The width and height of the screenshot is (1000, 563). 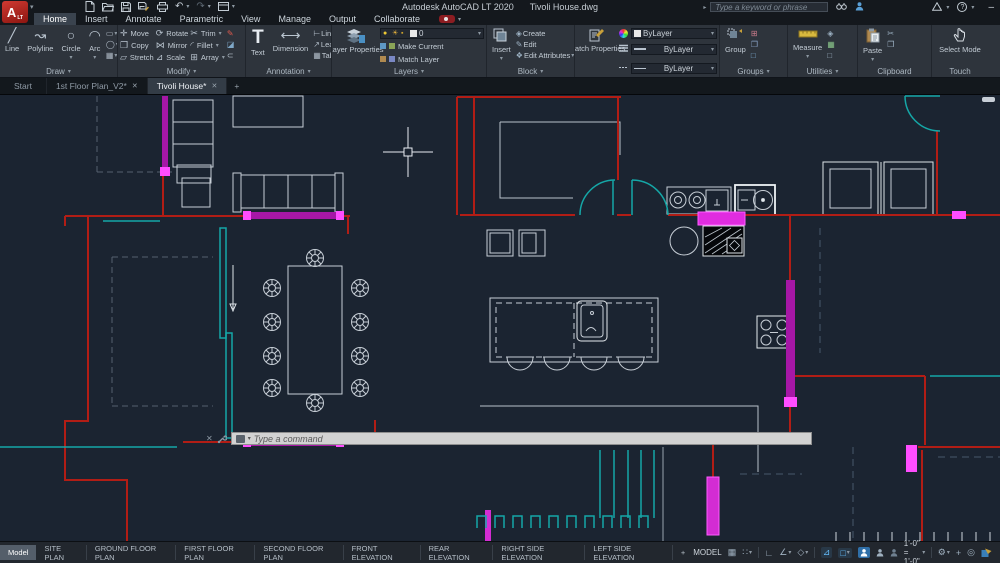 I want to click on ribbon-tab-annotate: Annotate, so click(x=144, y=19).